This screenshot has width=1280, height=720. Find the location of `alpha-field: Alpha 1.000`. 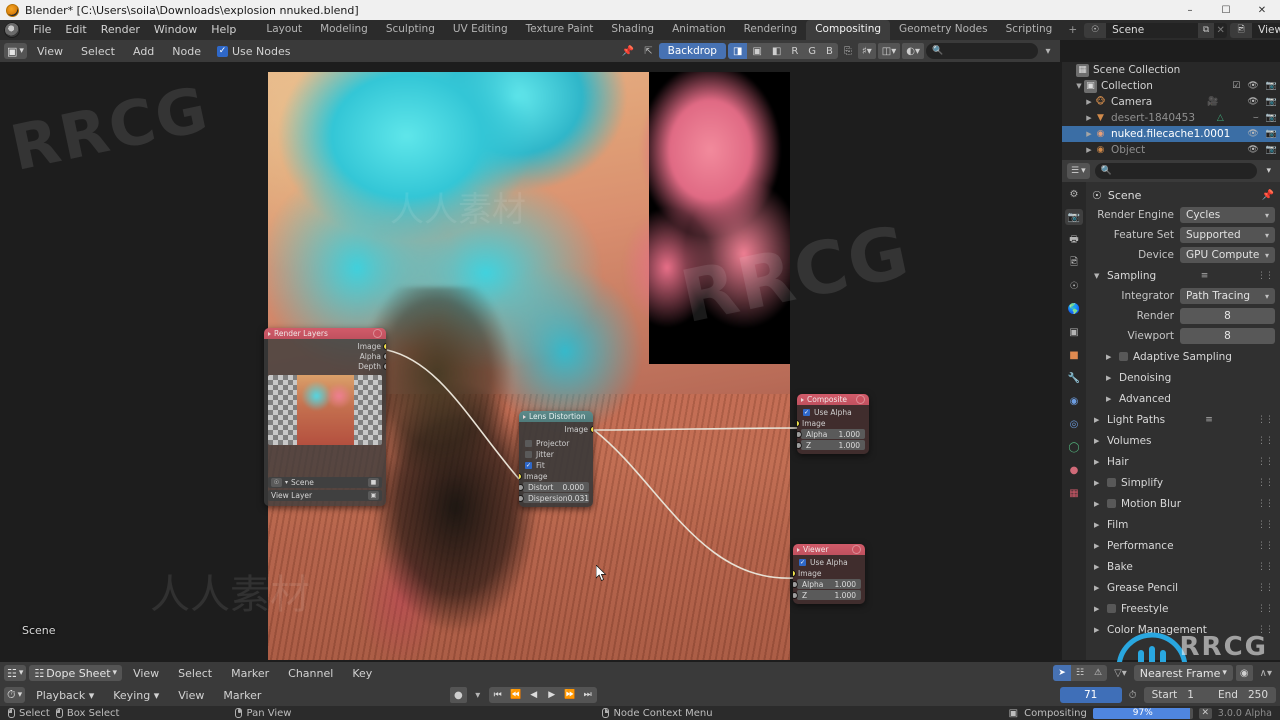

alpha-field: Alpha 1.000 is located at coordinates (831, 434).